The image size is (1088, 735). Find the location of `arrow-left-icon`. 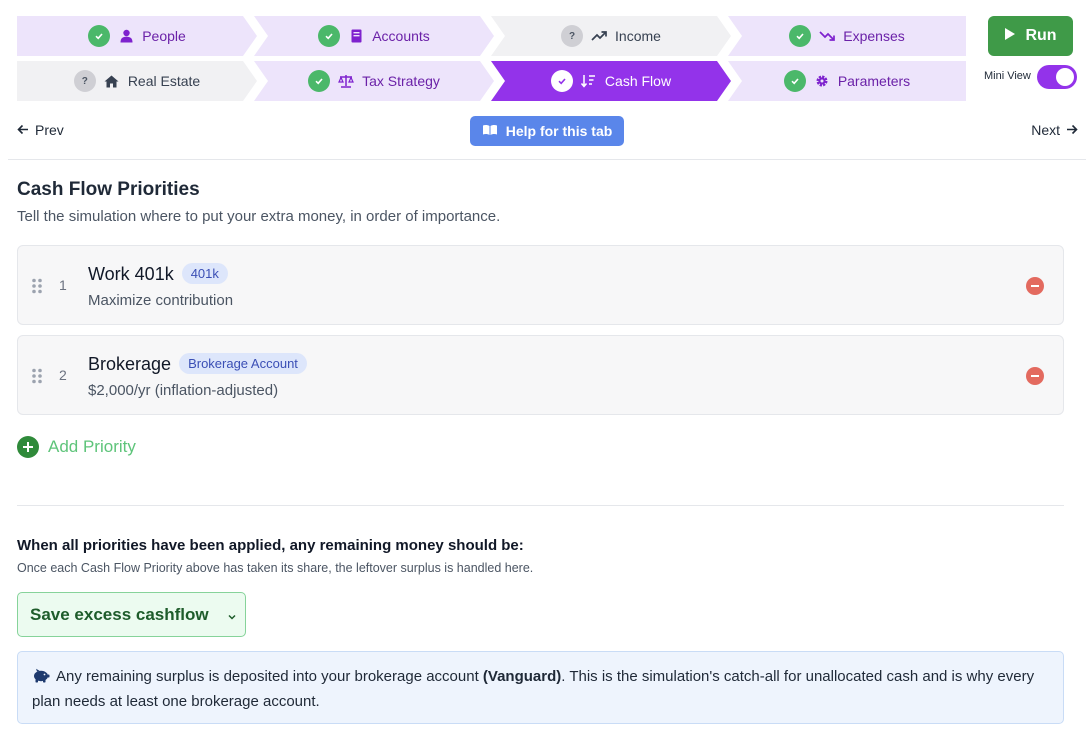

arrow-left-icon is located at coordinates (23, 130).